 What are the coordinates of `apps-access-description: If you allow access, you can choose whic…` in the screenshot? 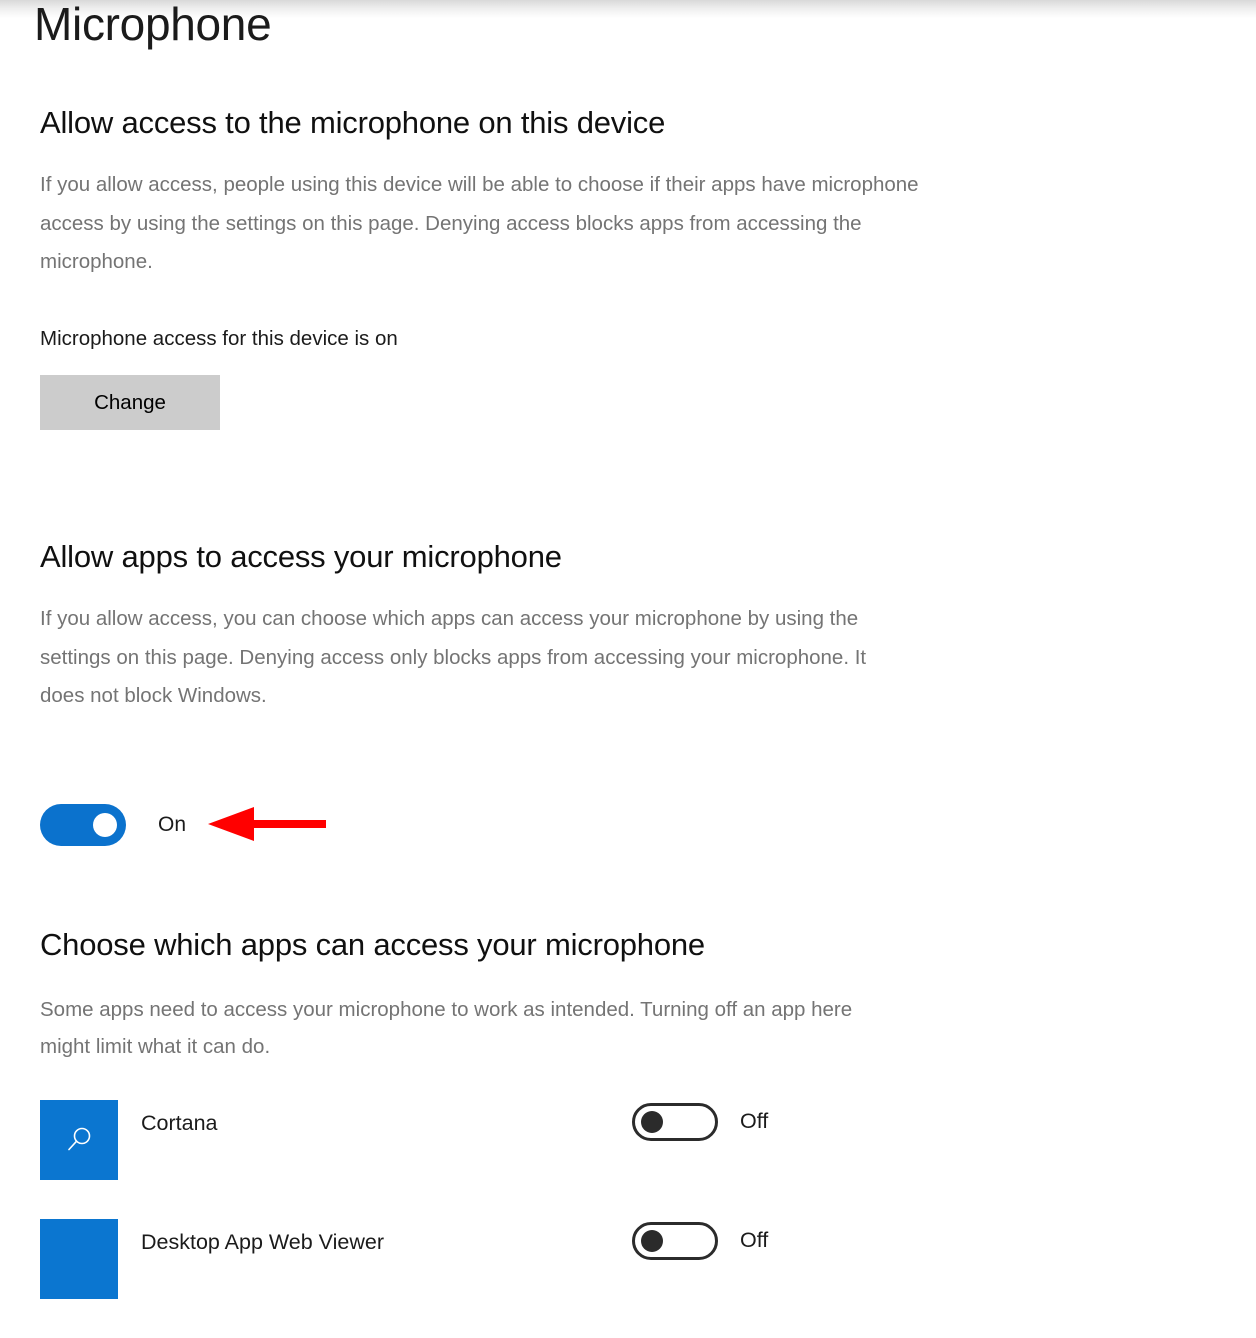 It's located at (453, 657).